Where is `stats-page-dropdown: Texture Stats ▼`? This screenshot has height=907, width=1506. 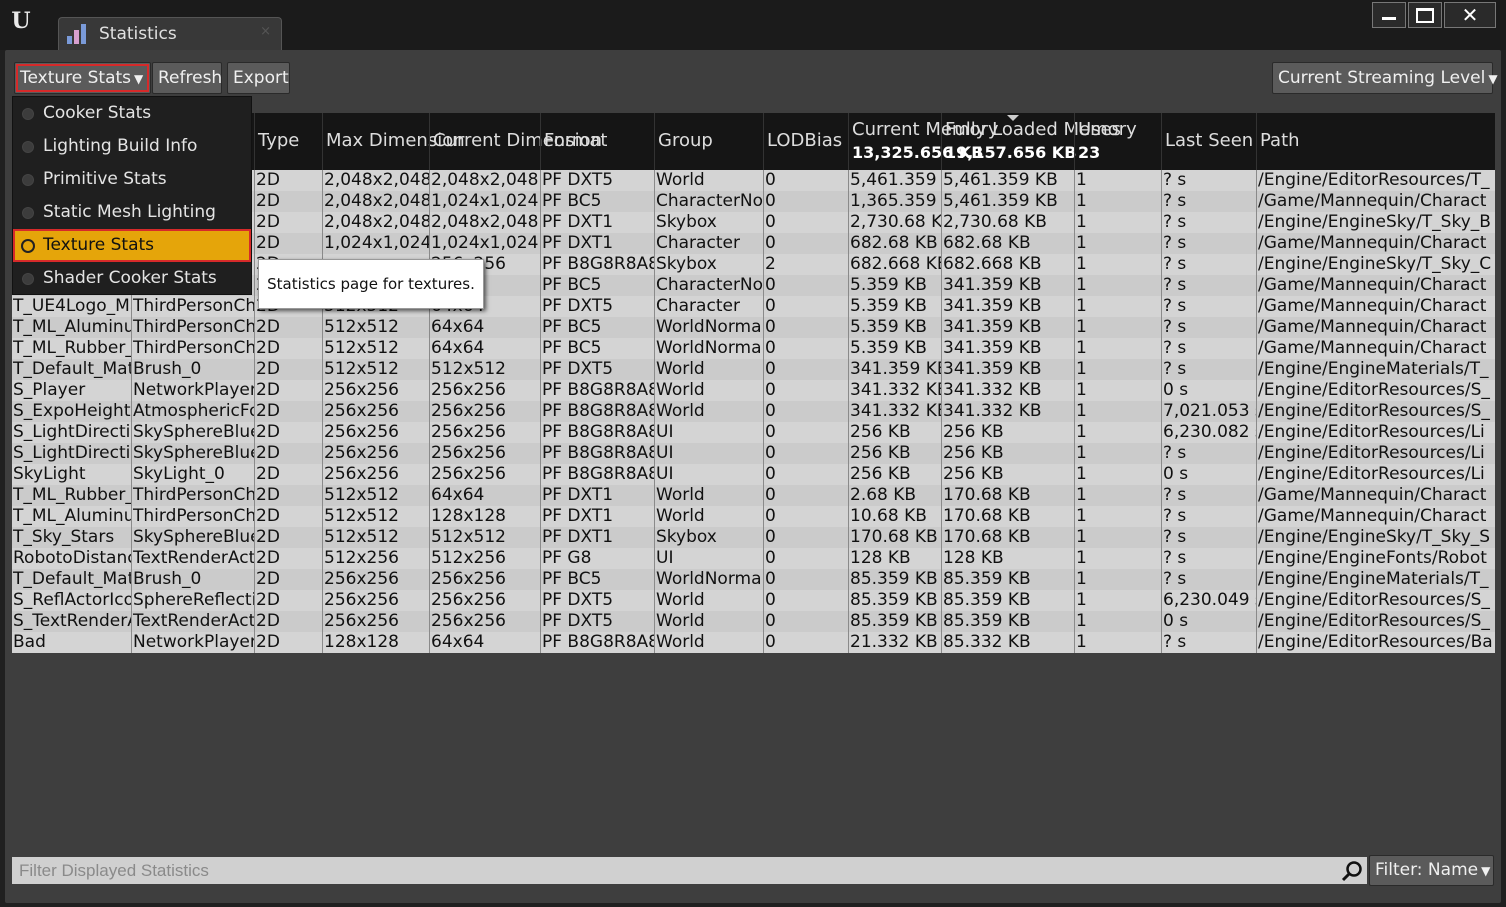
stats-page-dropdown: Texture Stats ▼ is located at coordinates (82, 78).